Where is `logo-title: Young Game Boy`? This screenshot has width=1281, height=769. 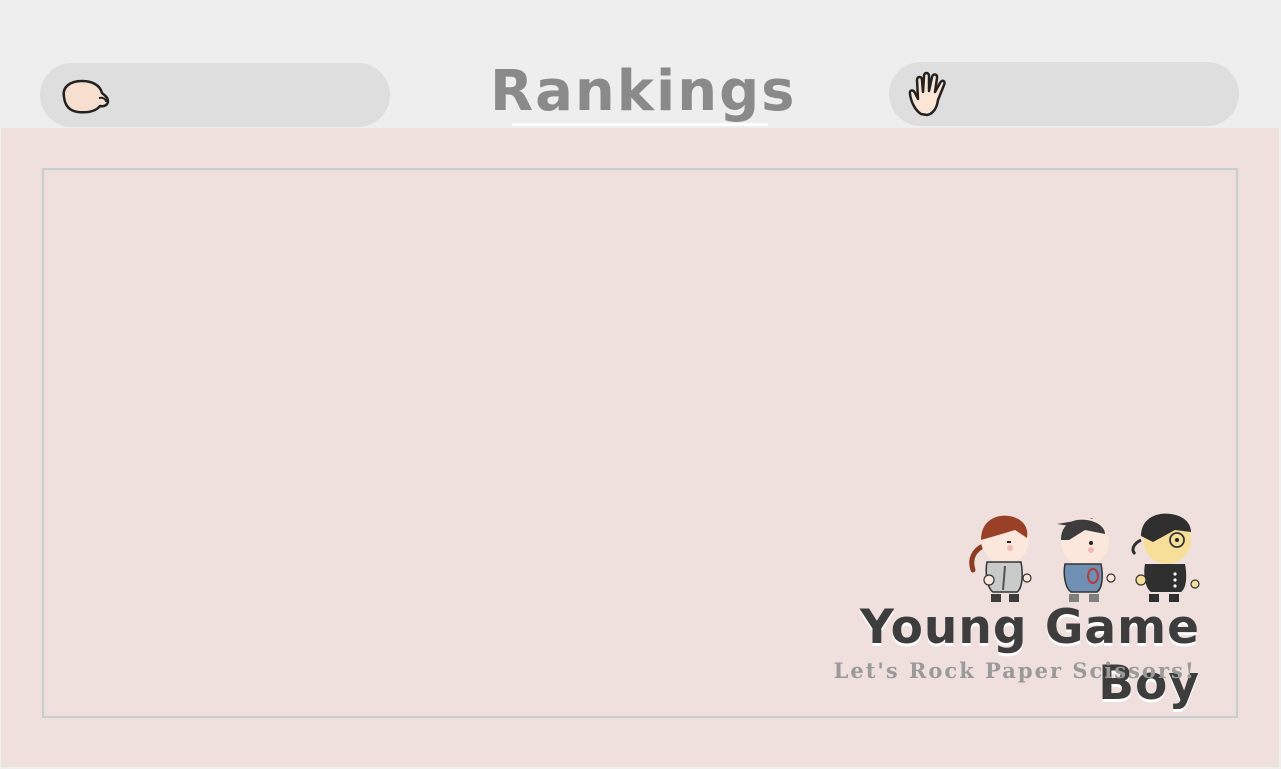
logo-title: Young Game Boy is located at coordinates (1029, 655).